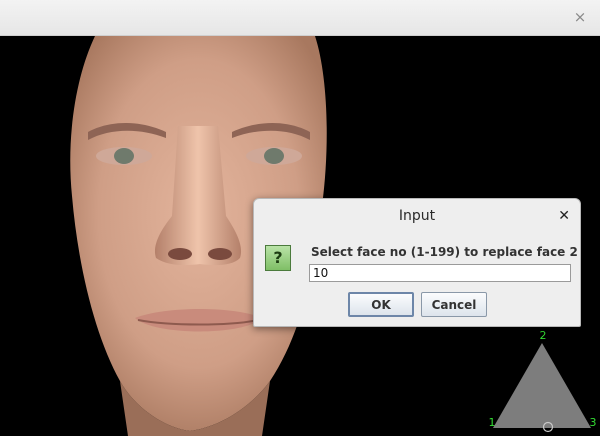 The height and width of the screenshot is (436, 600). What do you see at coordinates (278, 258) in the screenshot?
I see `question-icon: ?` at bounding box center [278, 258].